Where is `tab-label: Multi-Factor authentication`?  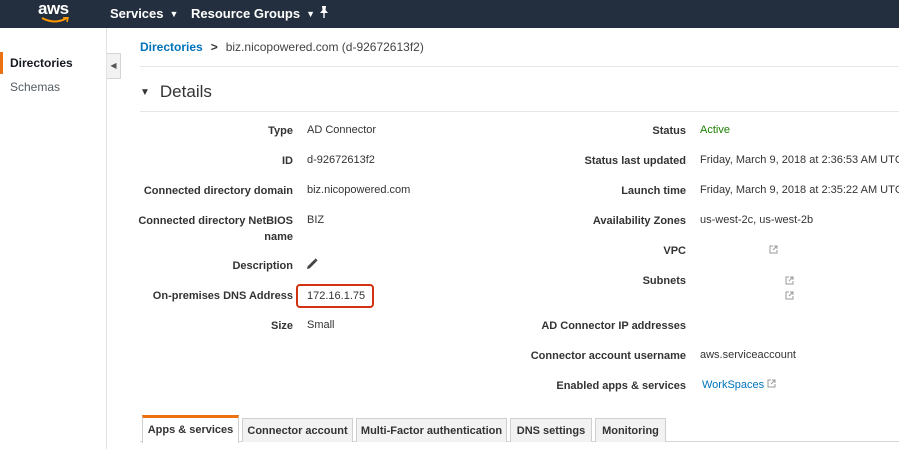
tab-label: Multi-Factor authentication is located at coordinates (431, 431).